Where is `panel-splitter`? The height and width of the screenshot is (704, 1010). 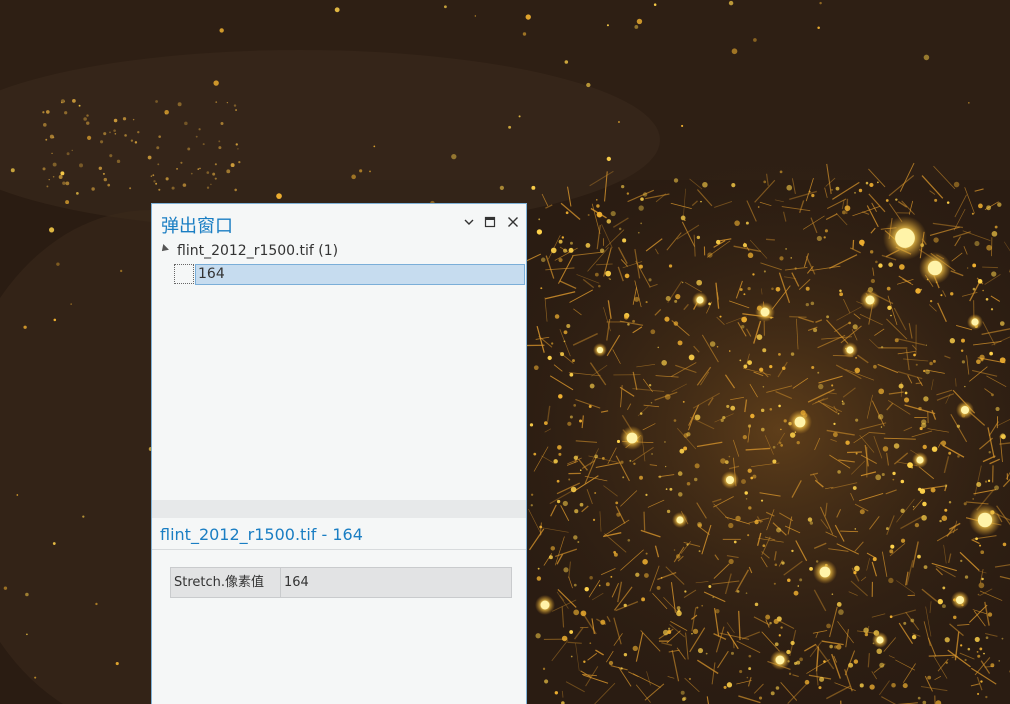
panel-splitter is located at coordinates (339, 509).